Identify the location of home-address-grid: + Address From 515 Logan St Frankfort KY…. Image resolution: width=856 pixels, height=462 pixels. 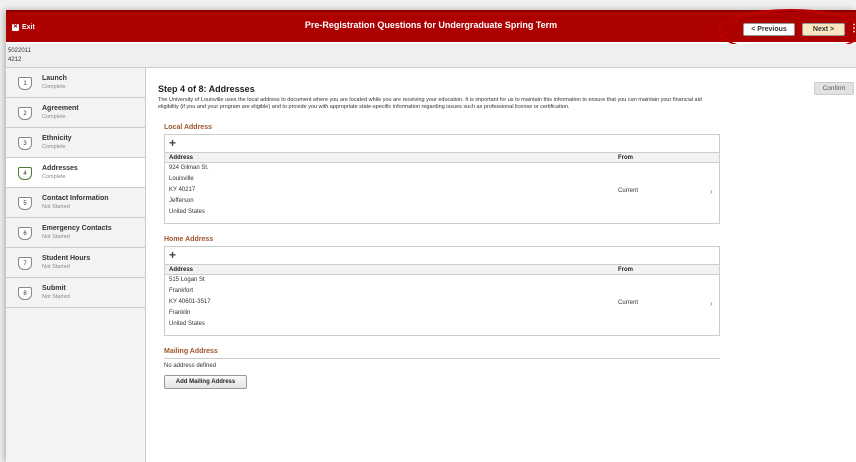
(442, 291).